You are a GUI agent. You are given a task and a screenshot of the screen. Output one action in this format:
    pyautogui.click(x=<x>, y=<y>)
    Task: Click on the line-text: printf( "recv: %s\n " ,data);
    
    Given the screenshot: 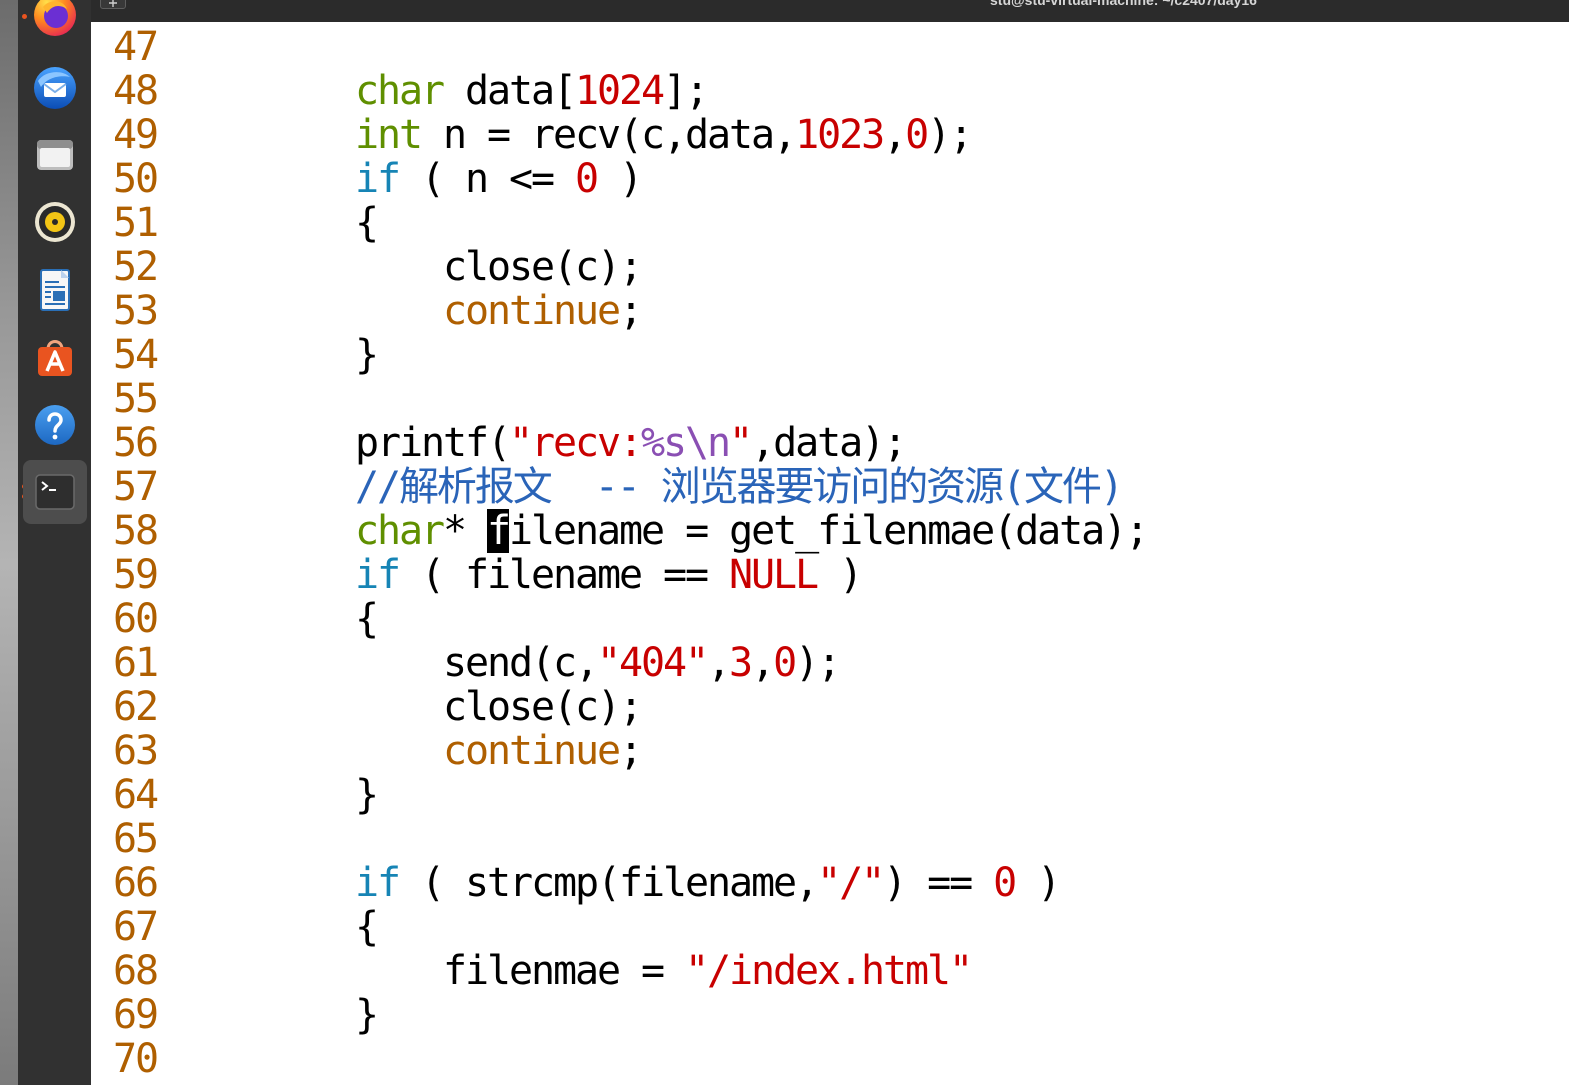 What is the action you would take?
    pyautogui.click(x=543, y=443)
    